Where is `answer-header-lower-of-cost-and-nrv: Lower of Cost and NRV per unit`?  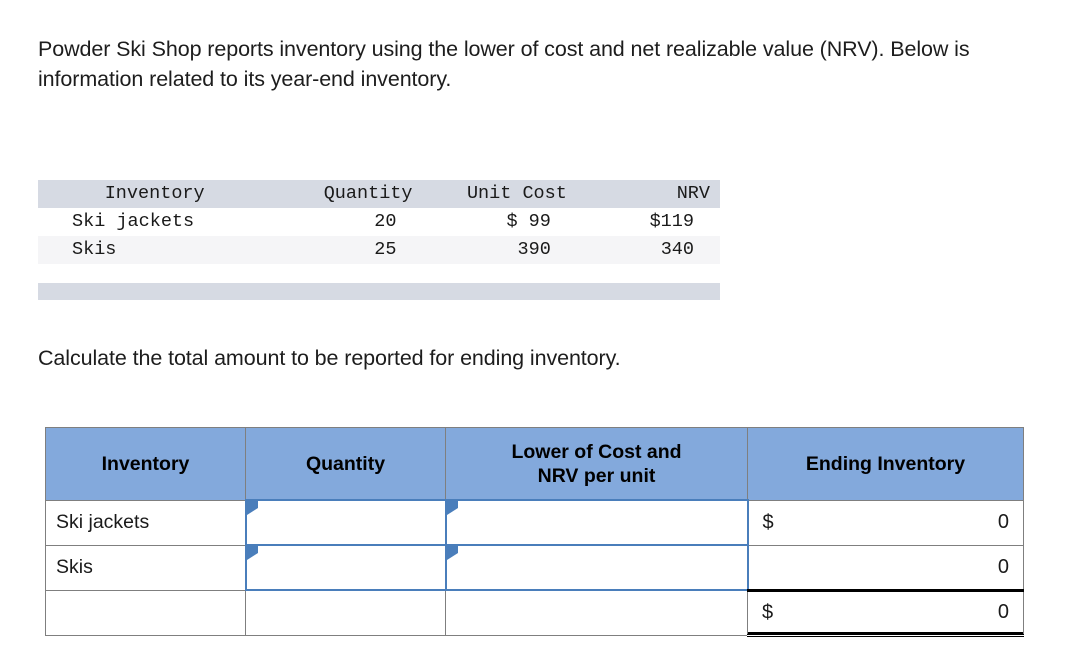 answer-header-lower-of-cost-and-nrv: Lower of Cost and NRV per unit is located at coordinates (596, 464).